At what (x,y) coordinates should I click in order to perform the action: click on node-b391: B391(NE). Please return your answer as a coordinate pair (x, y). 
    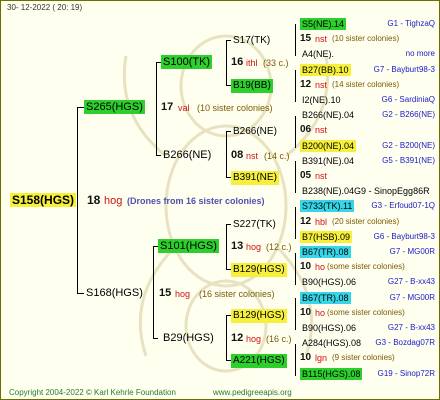
    Looking at the image, I should click on (255, 178).